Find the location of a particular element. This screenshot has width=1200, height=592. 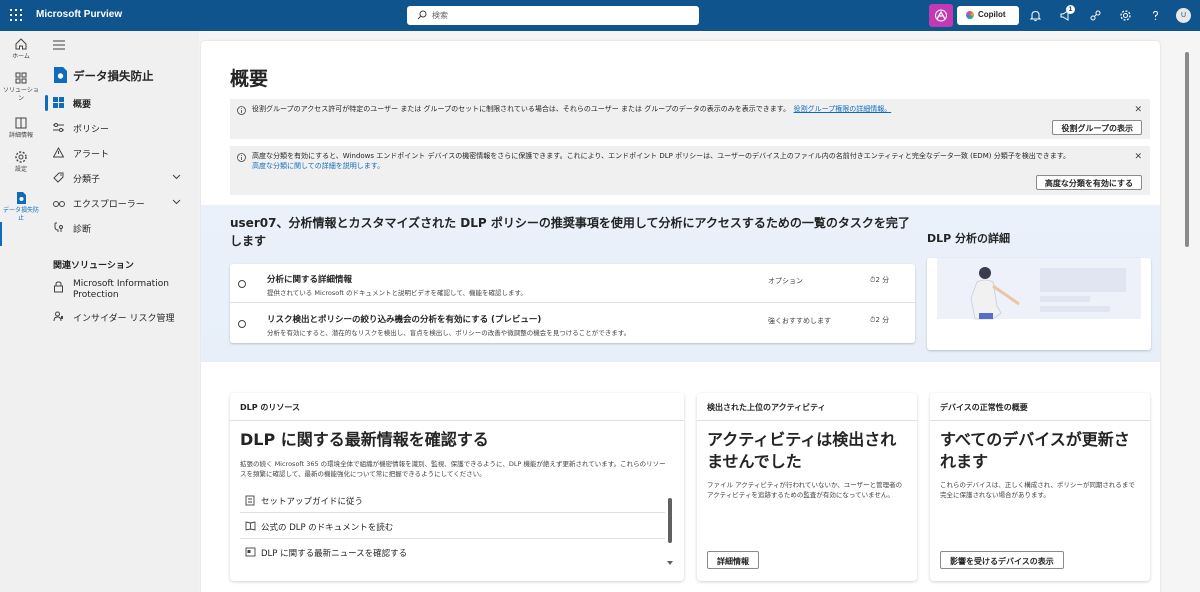

nav-item-mip: Microsoft Information Protection is located at coordinates (120, 291).